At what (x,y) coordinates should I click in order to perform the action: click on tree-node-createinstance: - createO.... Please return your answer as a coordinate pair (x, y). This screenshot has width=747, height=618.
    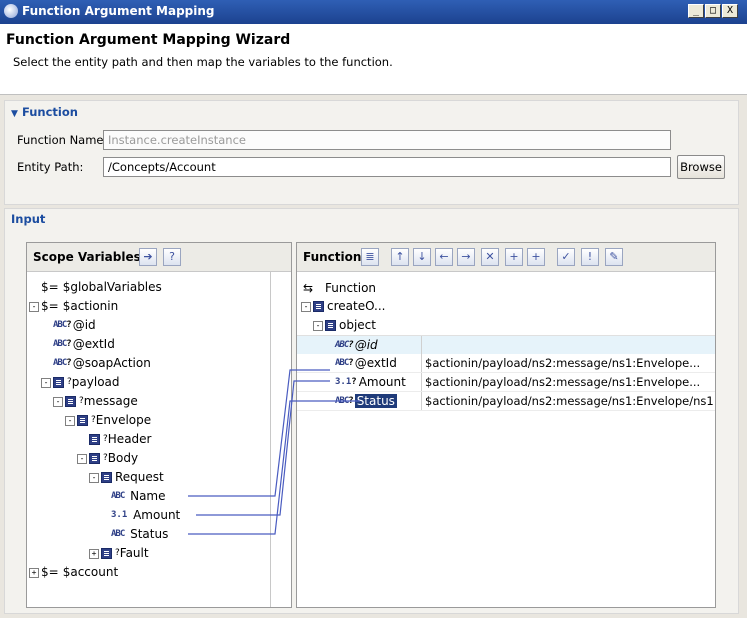
    Looking at the image, I should click on (343, 306).